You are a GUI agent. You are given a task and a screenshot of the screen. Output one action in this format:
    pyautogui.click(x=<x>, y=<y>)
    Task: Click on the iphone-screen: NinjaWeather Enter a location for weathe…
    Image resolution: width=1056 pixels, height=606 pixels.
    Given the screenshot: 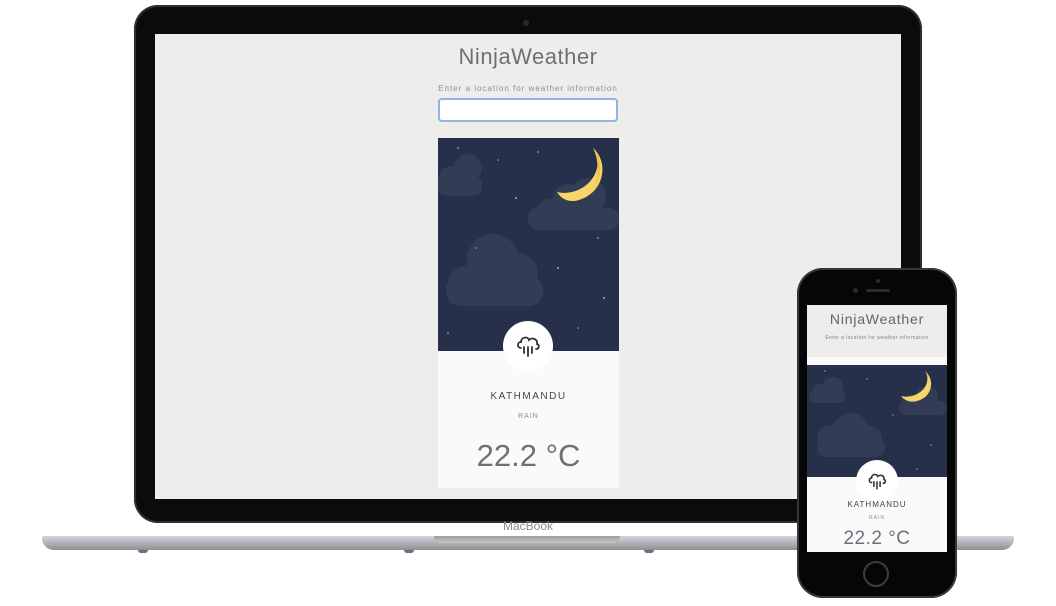 What is the action you would take?
    pyautogui.click(x=877, y=428)
    